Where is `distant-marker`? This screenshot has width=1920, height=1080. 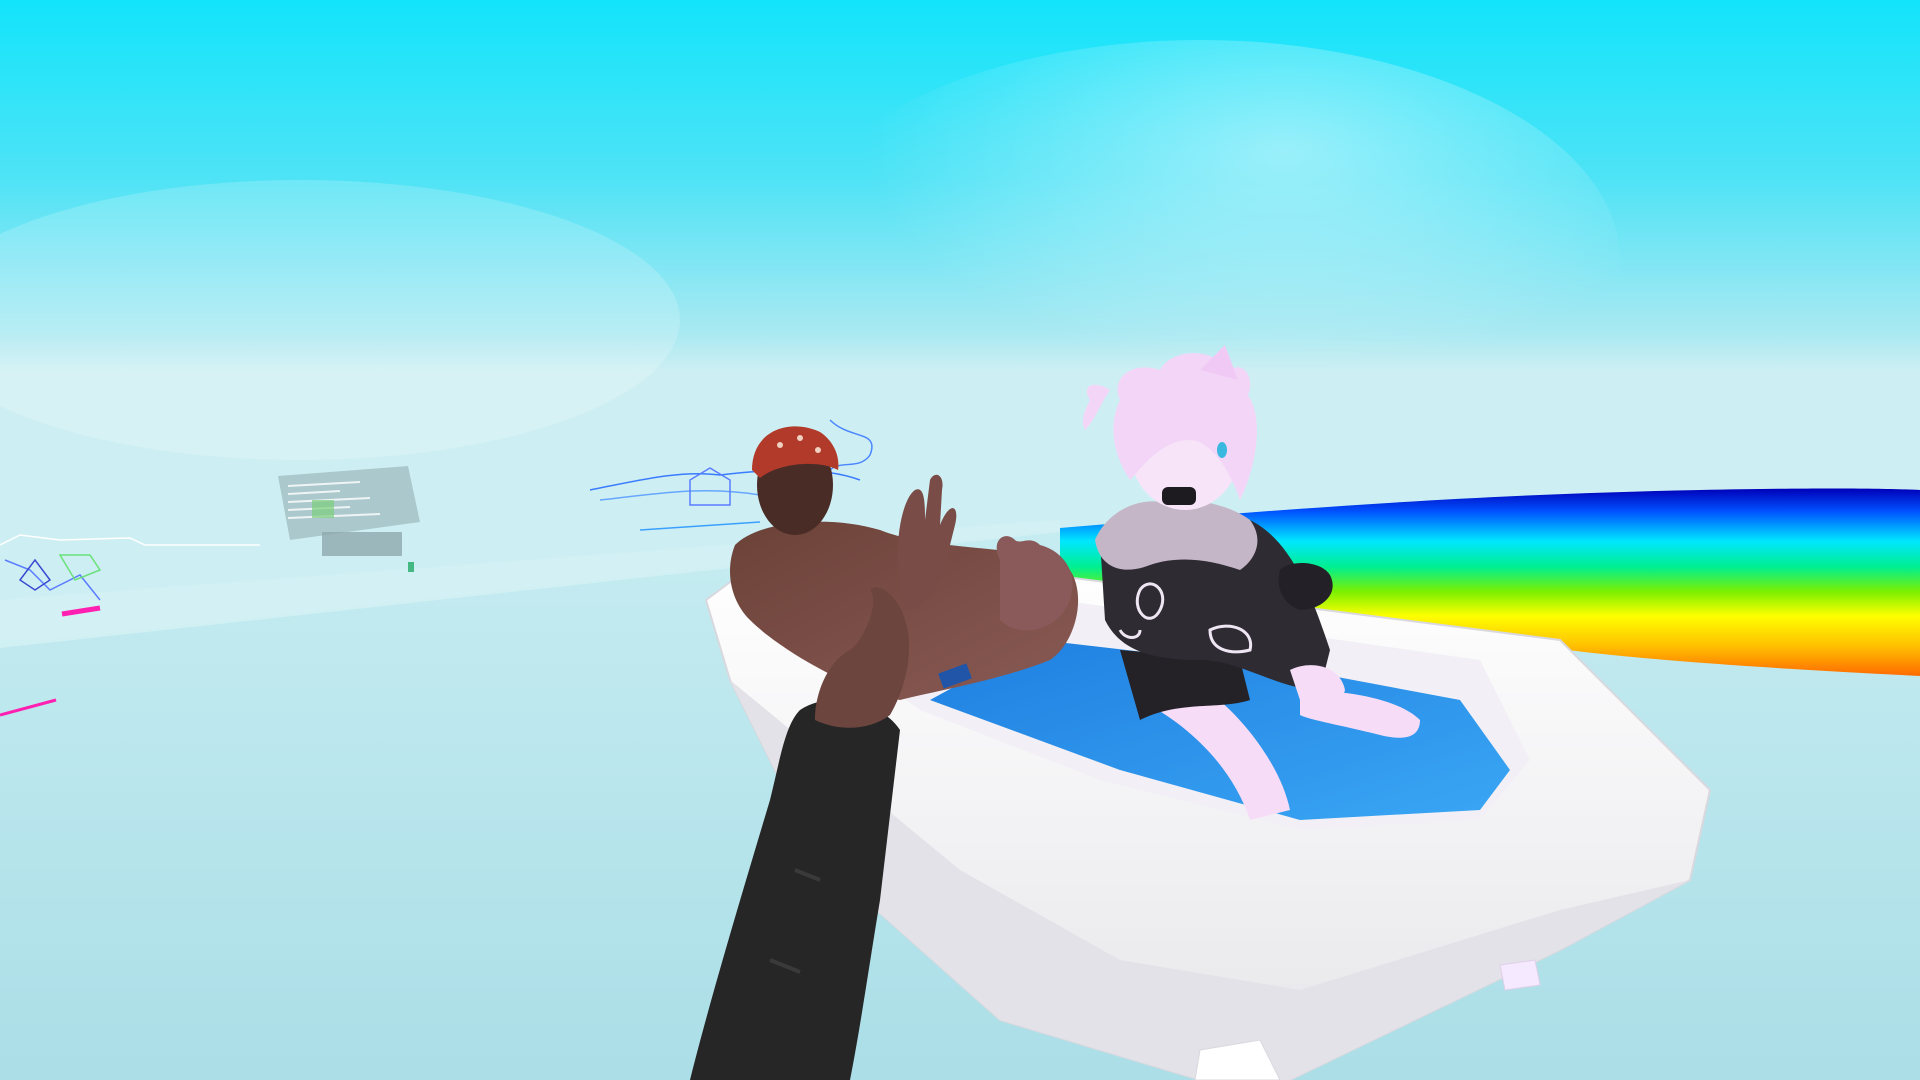 distant-marker is located at coordinates (411, 567).